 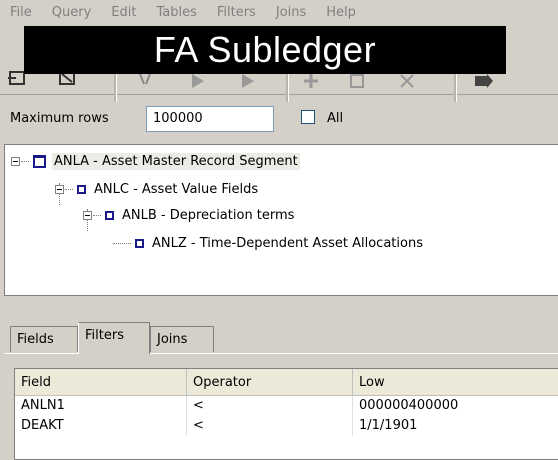 I want to click on all-checkbox, so click(x=308, y=117).